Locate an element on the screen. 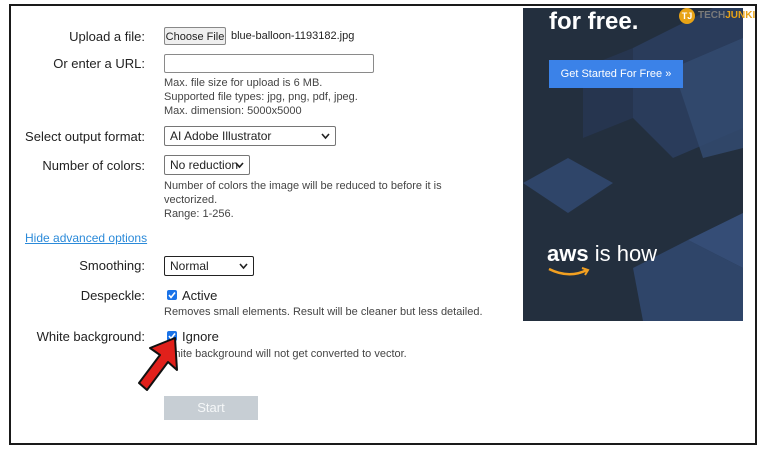 The width and height of the screenshot is (768, 456). white-background-label: White background: is located at coordinates (90, 336).